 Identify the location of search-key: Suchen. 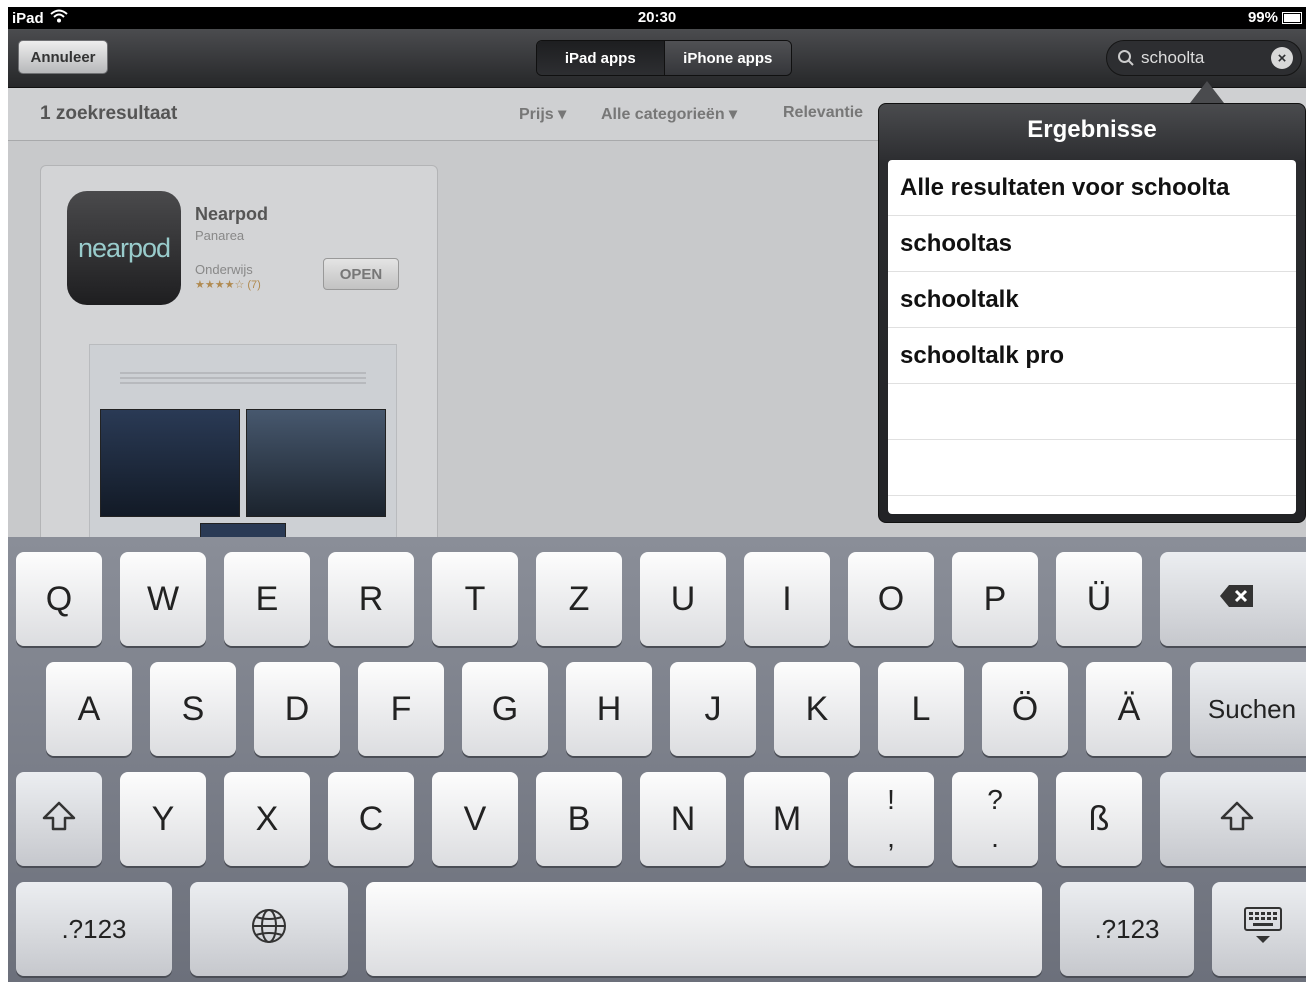
(1248, 709).